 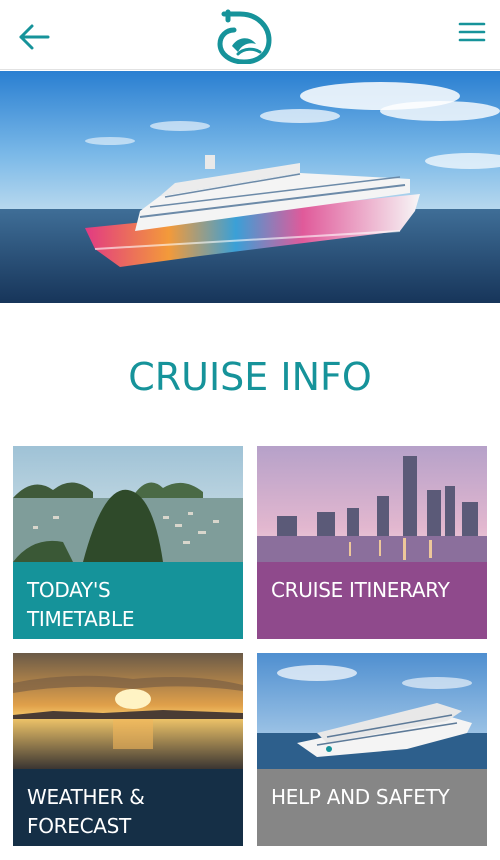 I want to click on tile-weather-forecast: WEATHER & FORECAST, so click(x=128, y=749).